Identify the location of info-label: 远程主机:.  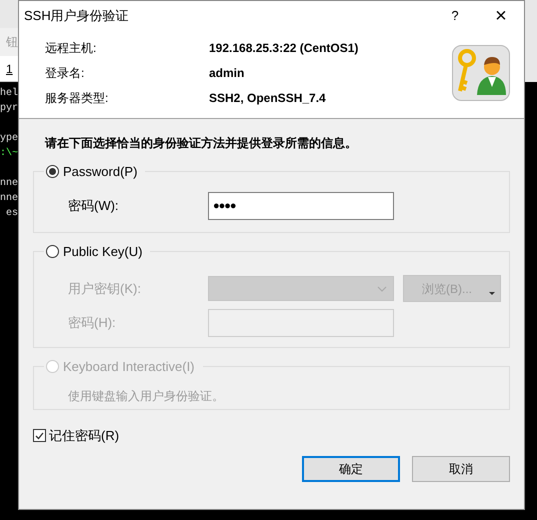
(71, 48).